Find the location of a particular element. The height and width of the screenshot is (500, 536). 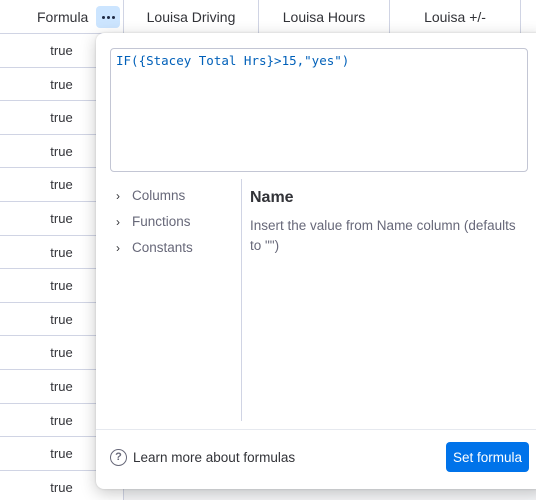

category-label: Functions is located at coordinates (161, 221).